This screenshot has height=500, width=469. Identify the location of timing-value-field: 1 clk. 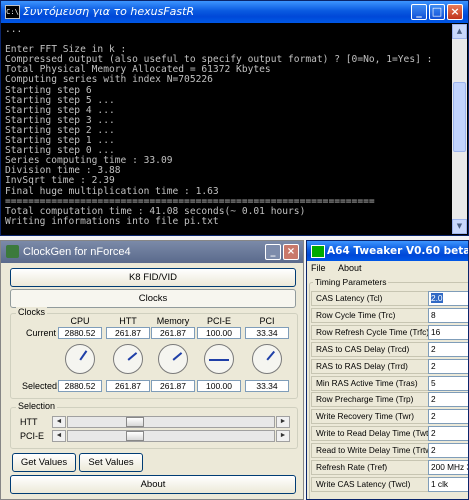
(448, 484).